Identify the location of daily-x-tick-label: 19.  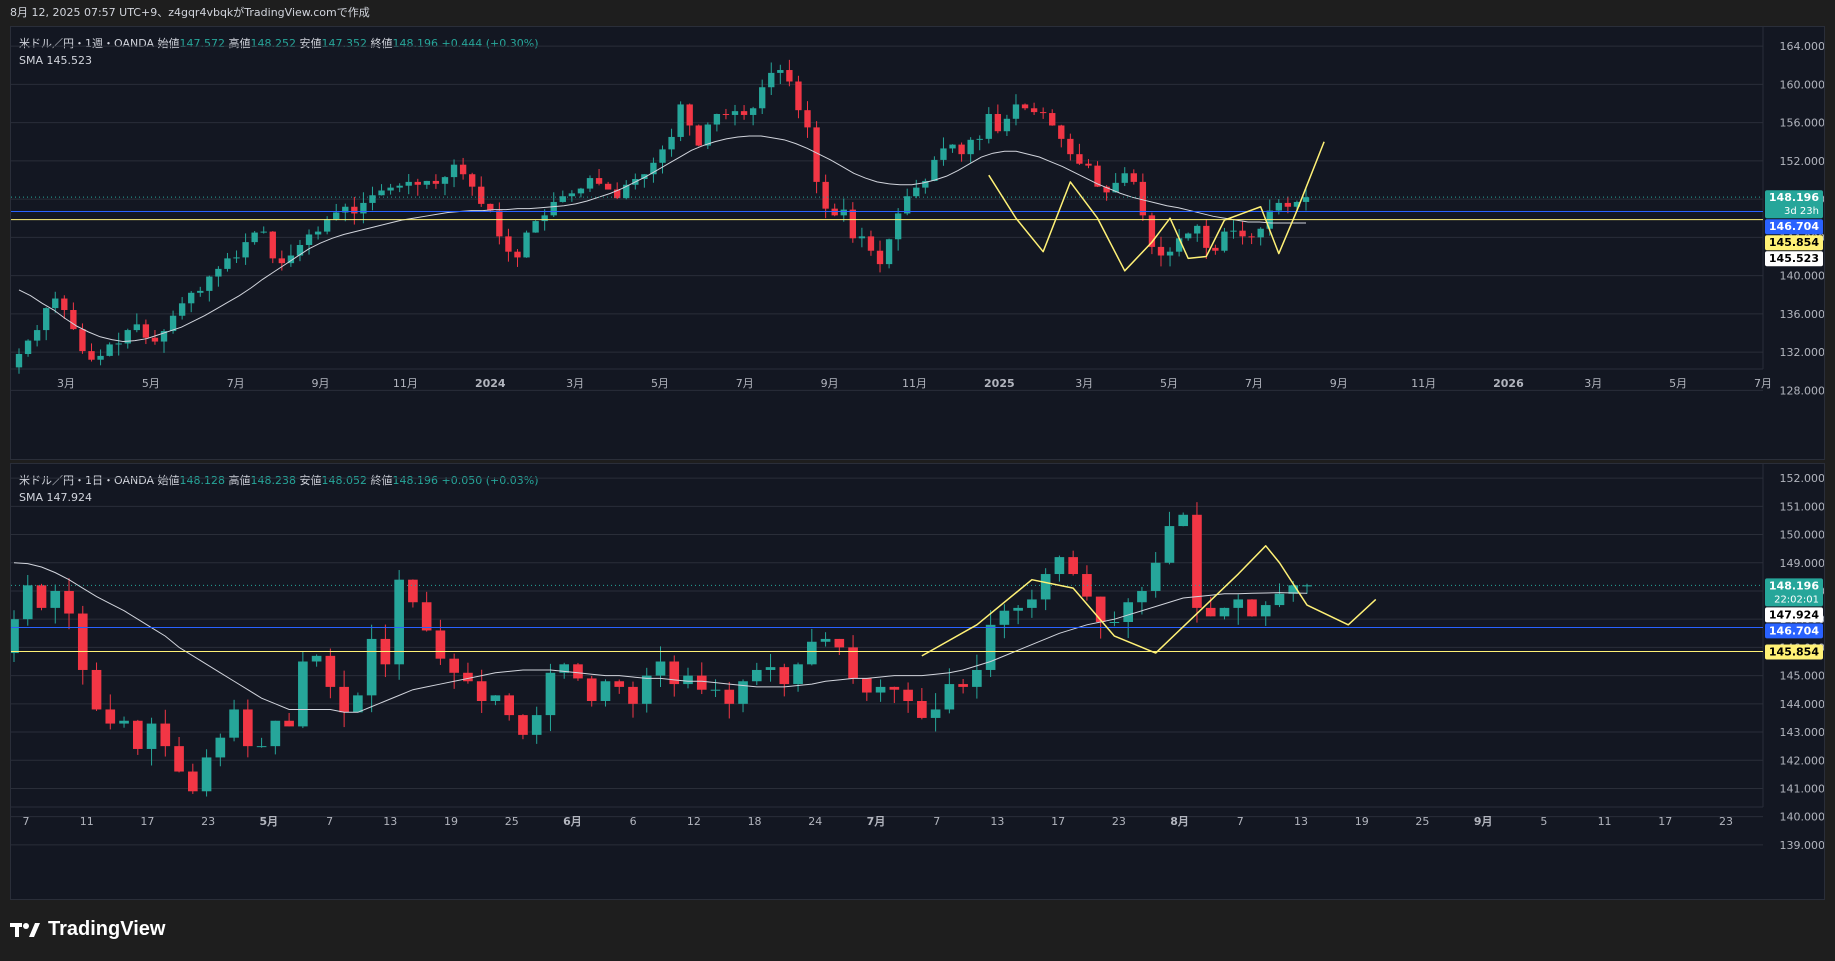
(451, 821).